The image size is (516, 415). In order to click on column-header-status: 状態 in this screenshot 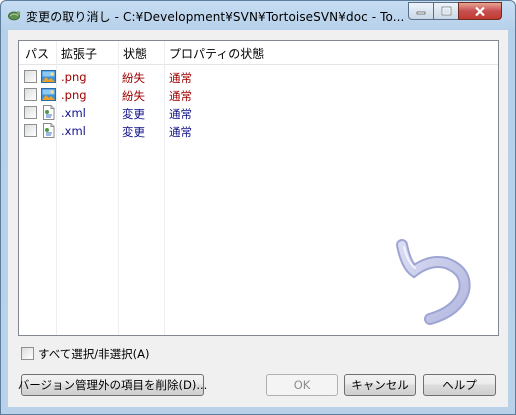, I will do `click(135, 53)`.